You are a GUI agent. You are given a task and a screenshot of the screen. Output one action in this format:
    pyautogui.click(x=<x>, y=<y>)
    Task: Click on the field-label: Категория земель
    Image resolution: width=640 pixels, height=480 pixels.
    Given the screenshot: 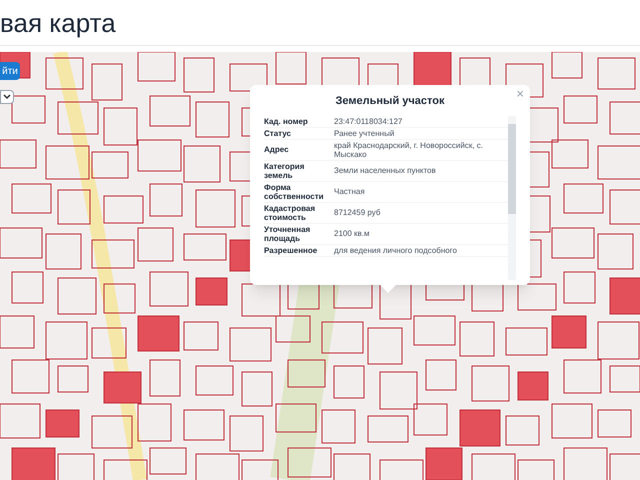 What is the action you would take?
    pyautogui.click(x=285, y=171)
    